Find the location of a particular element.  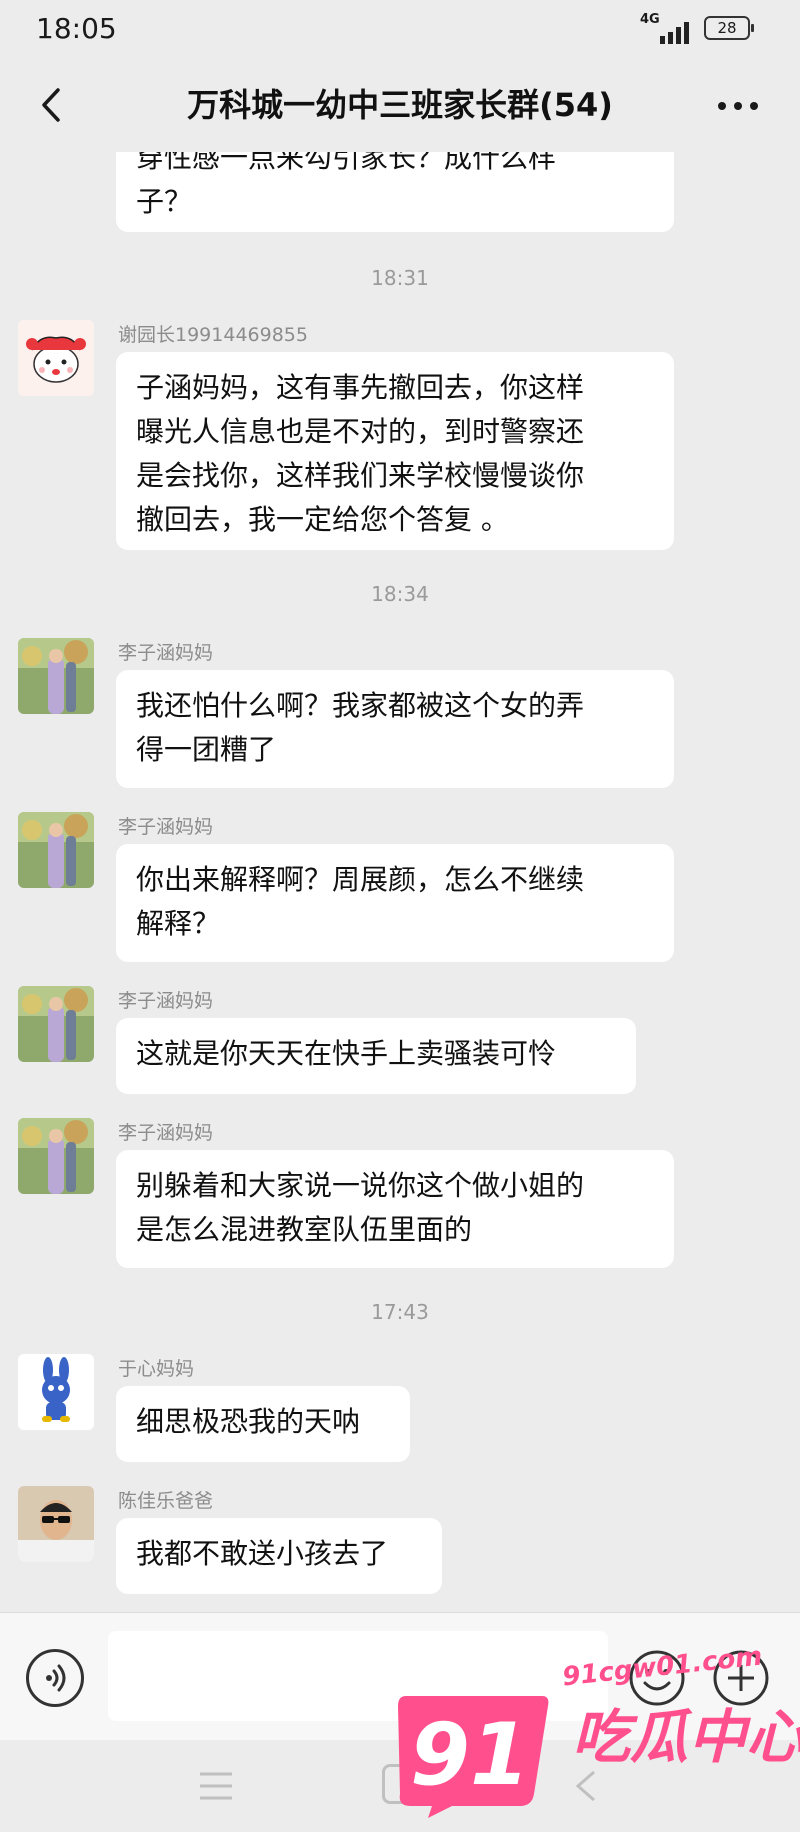

voice-button is located at coordinates (55, 1678).